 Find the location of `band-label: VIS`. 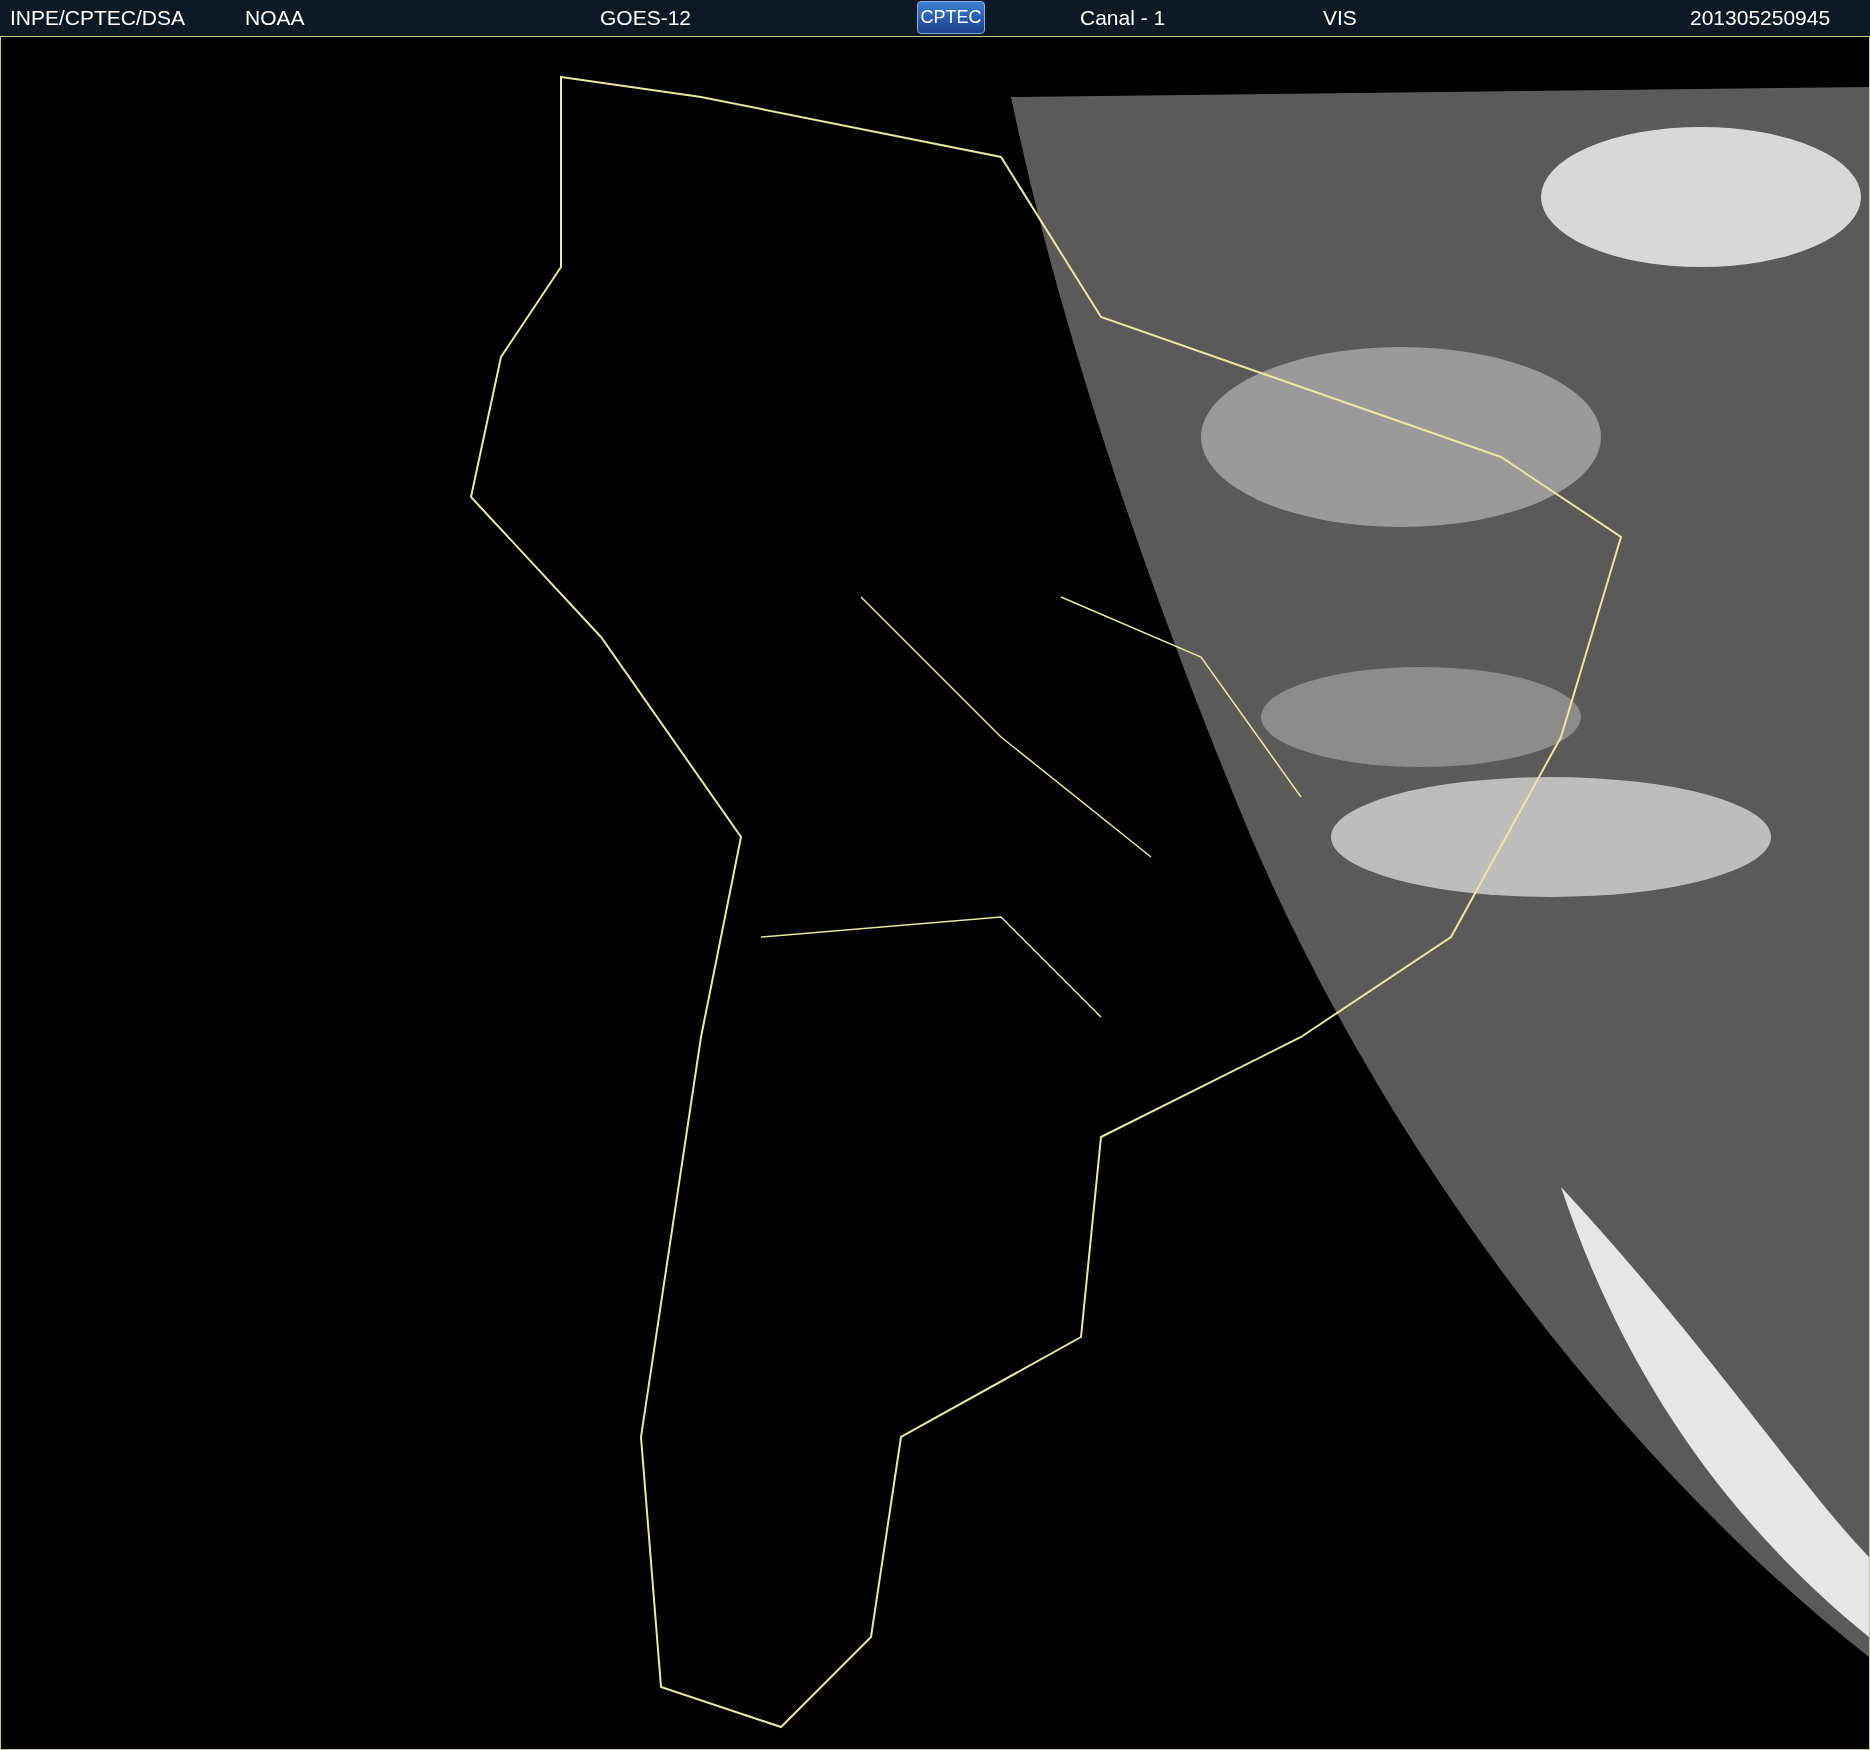

band-label: VIS is located at coordinates (1340, 18).